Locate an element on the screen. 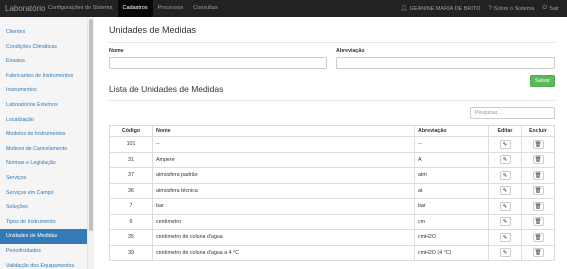 The image size is (567, 269). cell-nome: centímetro is located at coordinates (283, 221).